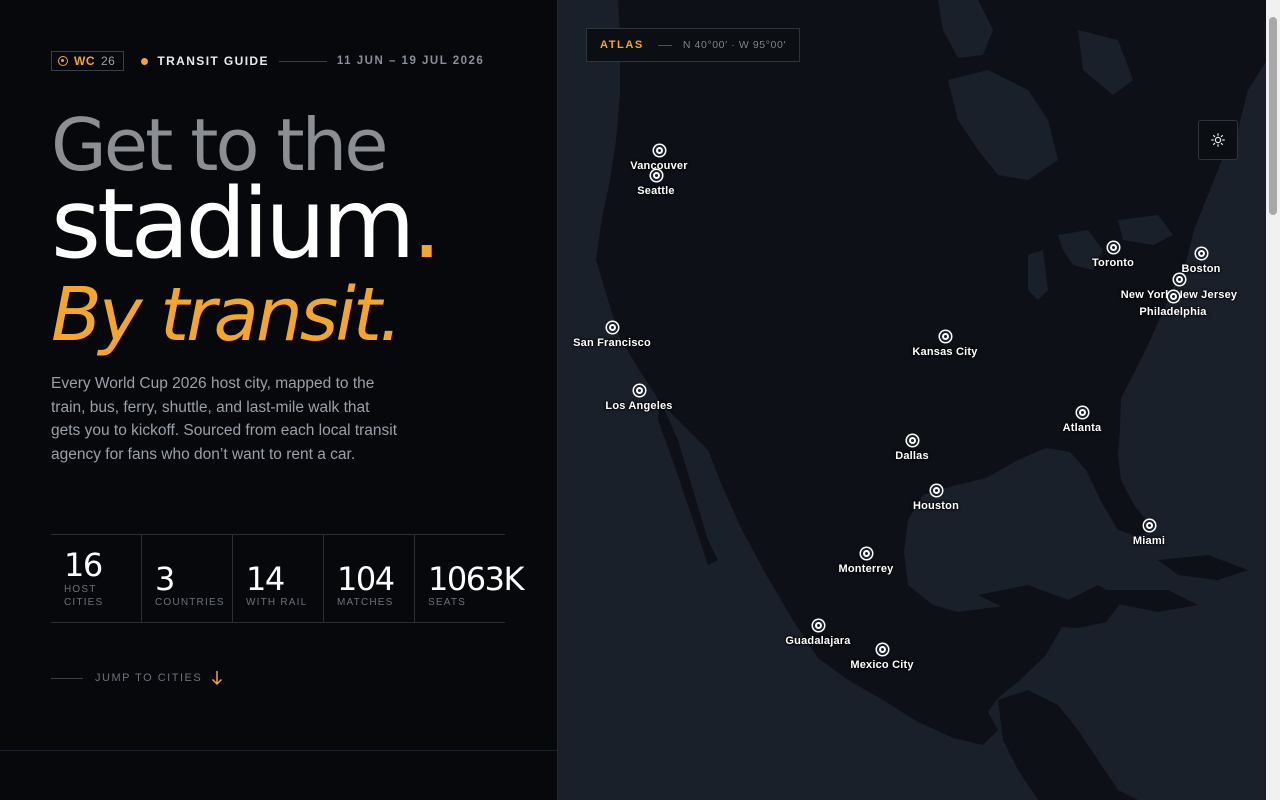 The image size is (1280, 800). I want to click on stat-label: COUNTRIES, so click(190, 602).